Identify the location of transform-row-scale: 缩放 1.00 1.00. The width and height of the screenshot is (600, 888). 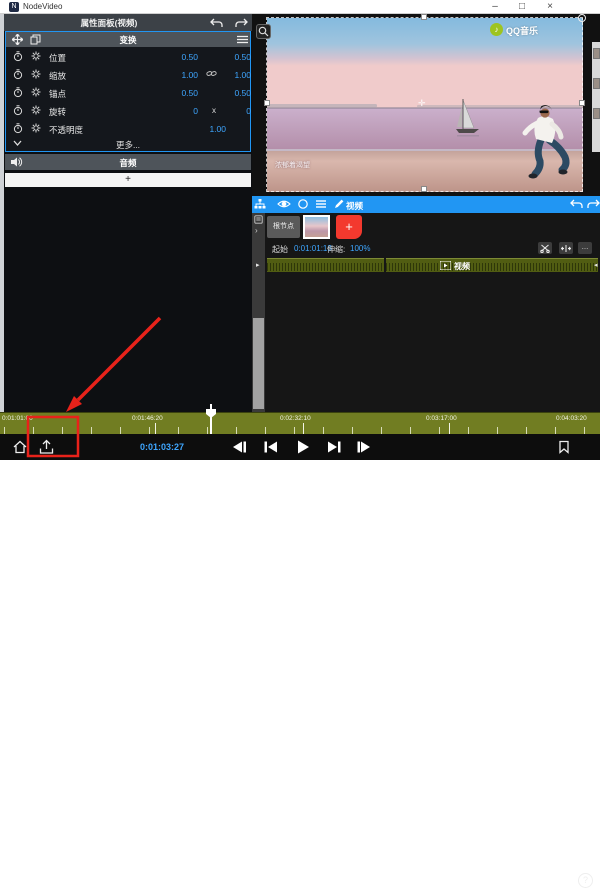
(128, 74).